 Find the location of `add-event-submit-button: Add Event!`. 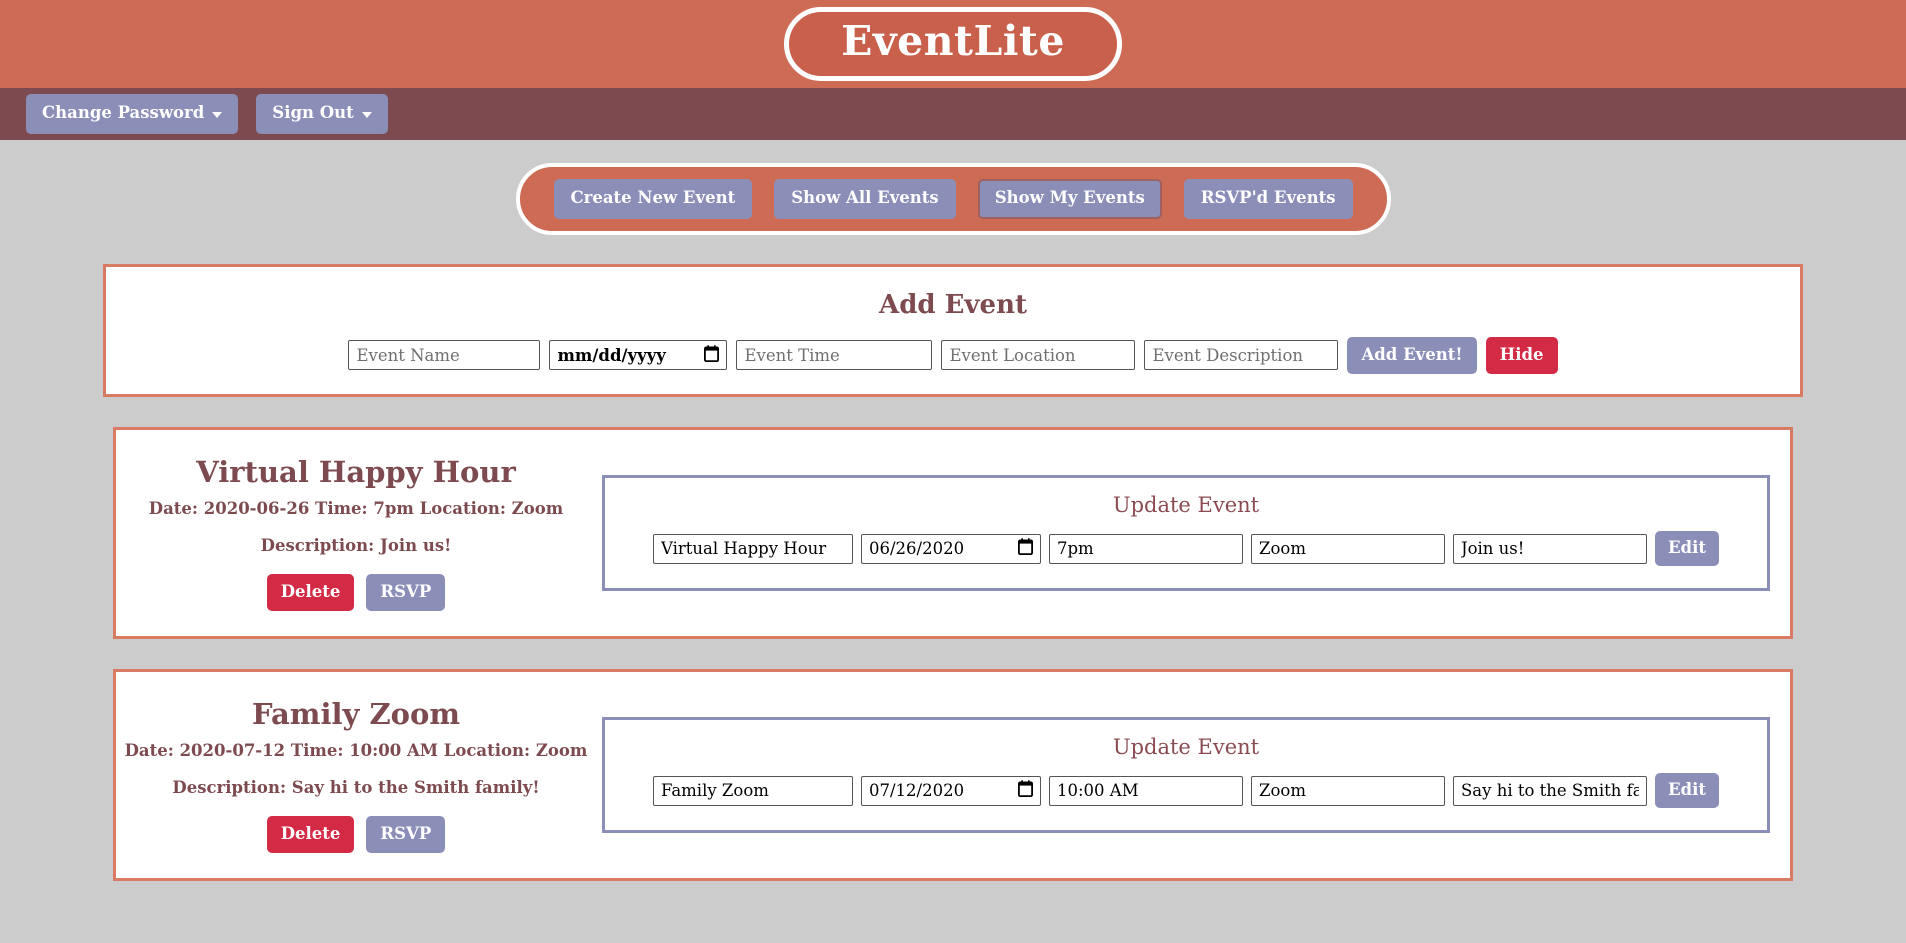

add-event-submit-button: Add Event! is located at coordinates (1412, 355).